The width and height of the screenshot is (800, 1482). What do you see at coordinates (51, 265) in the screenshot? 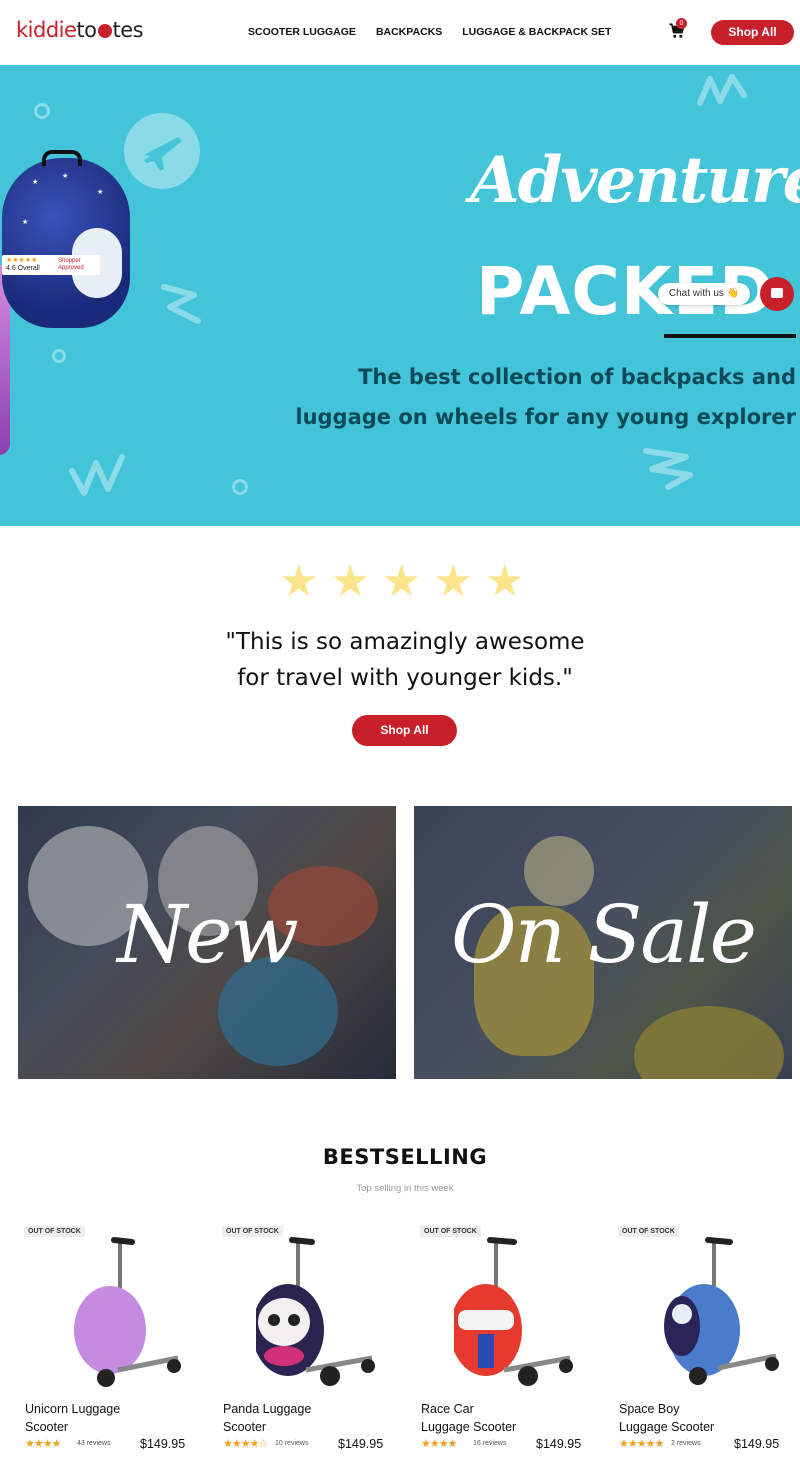
I see `shopper-approved-badge: ★★★★★ 4.6 Overall Shopper Approved` at bounding box center [51, 265].